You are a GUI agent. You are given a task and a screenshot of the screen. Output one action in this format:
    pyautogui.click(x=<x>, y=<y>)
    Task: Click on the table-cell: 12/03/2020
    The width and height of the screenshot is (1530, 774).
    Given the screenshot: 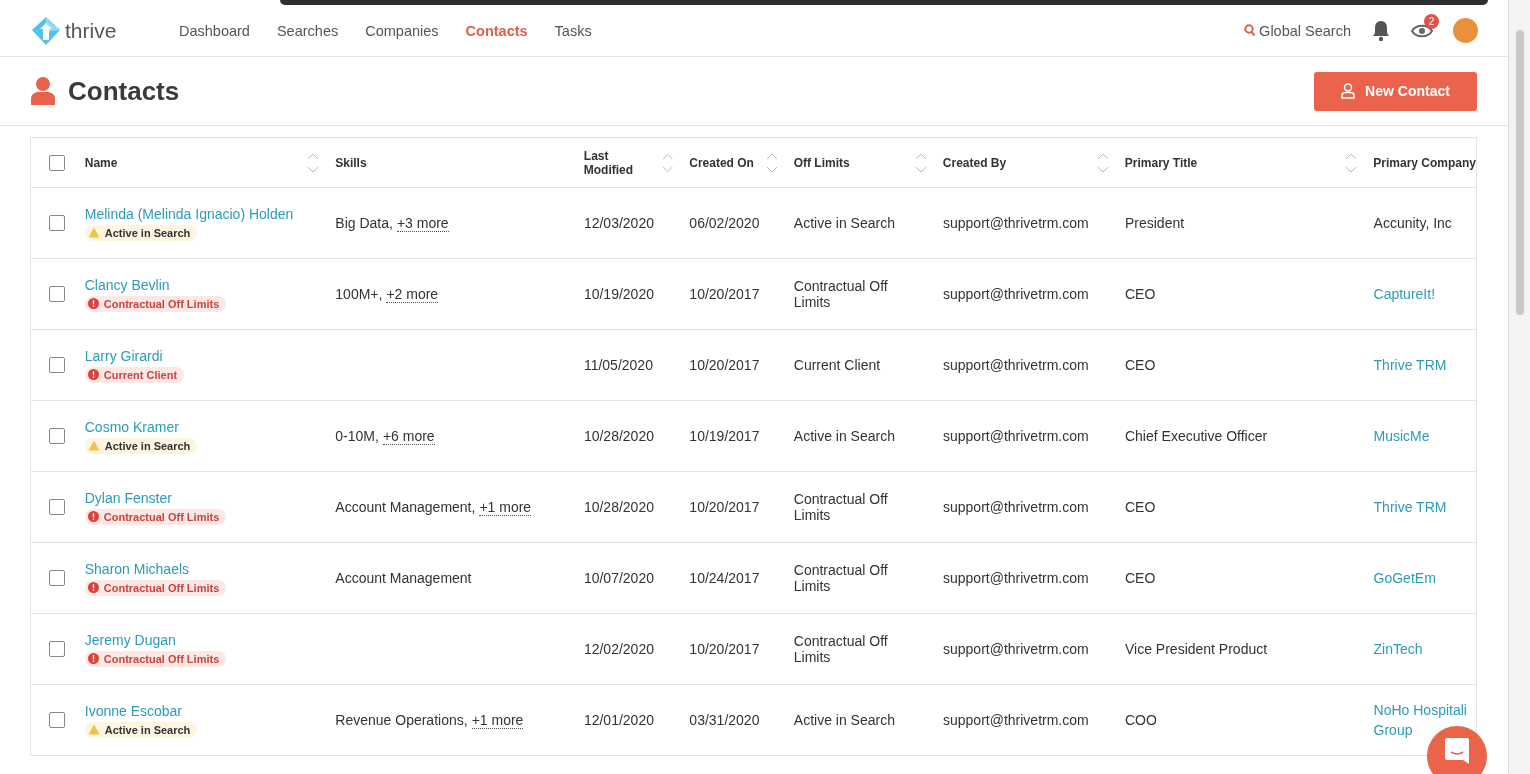 What is the action you would take?
    pyautogui.click(x=618, y=223)
    